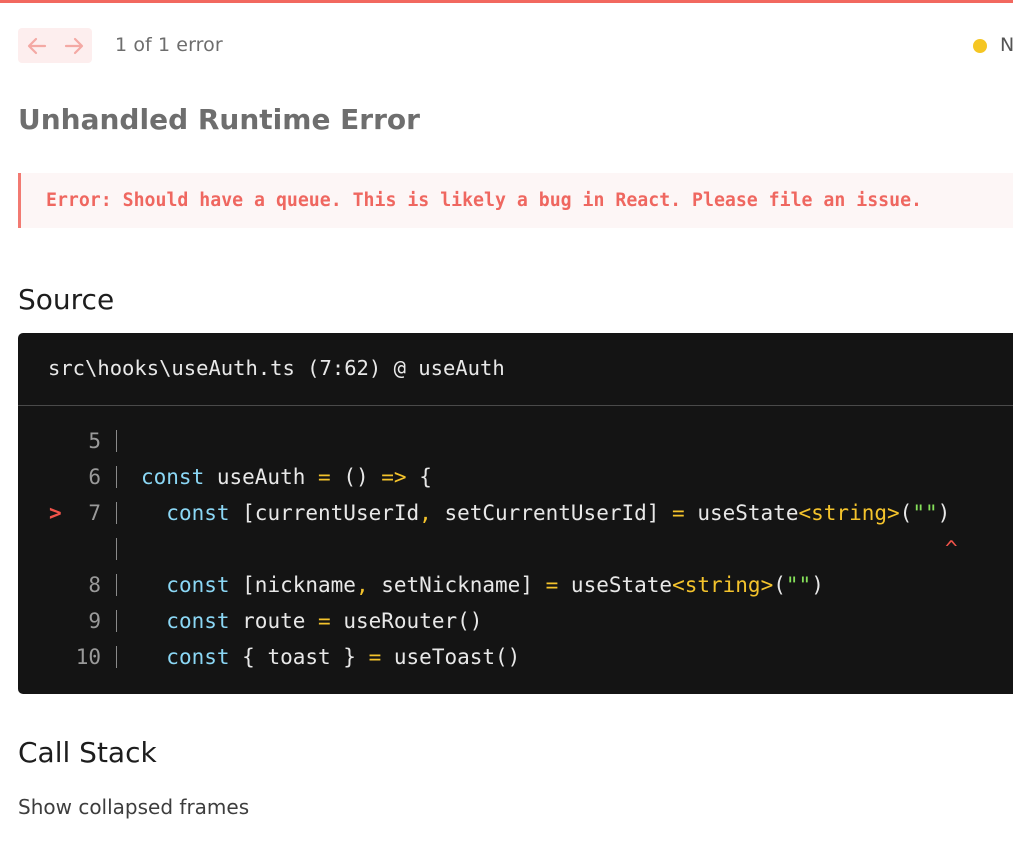 This screenshot has height=843, width=1013. Describe the element at coordinates (276, 368) in the screenshot. I see `source-file-link: src\hooks\useAuth.ts (7:62) @ useAuth` at that location.